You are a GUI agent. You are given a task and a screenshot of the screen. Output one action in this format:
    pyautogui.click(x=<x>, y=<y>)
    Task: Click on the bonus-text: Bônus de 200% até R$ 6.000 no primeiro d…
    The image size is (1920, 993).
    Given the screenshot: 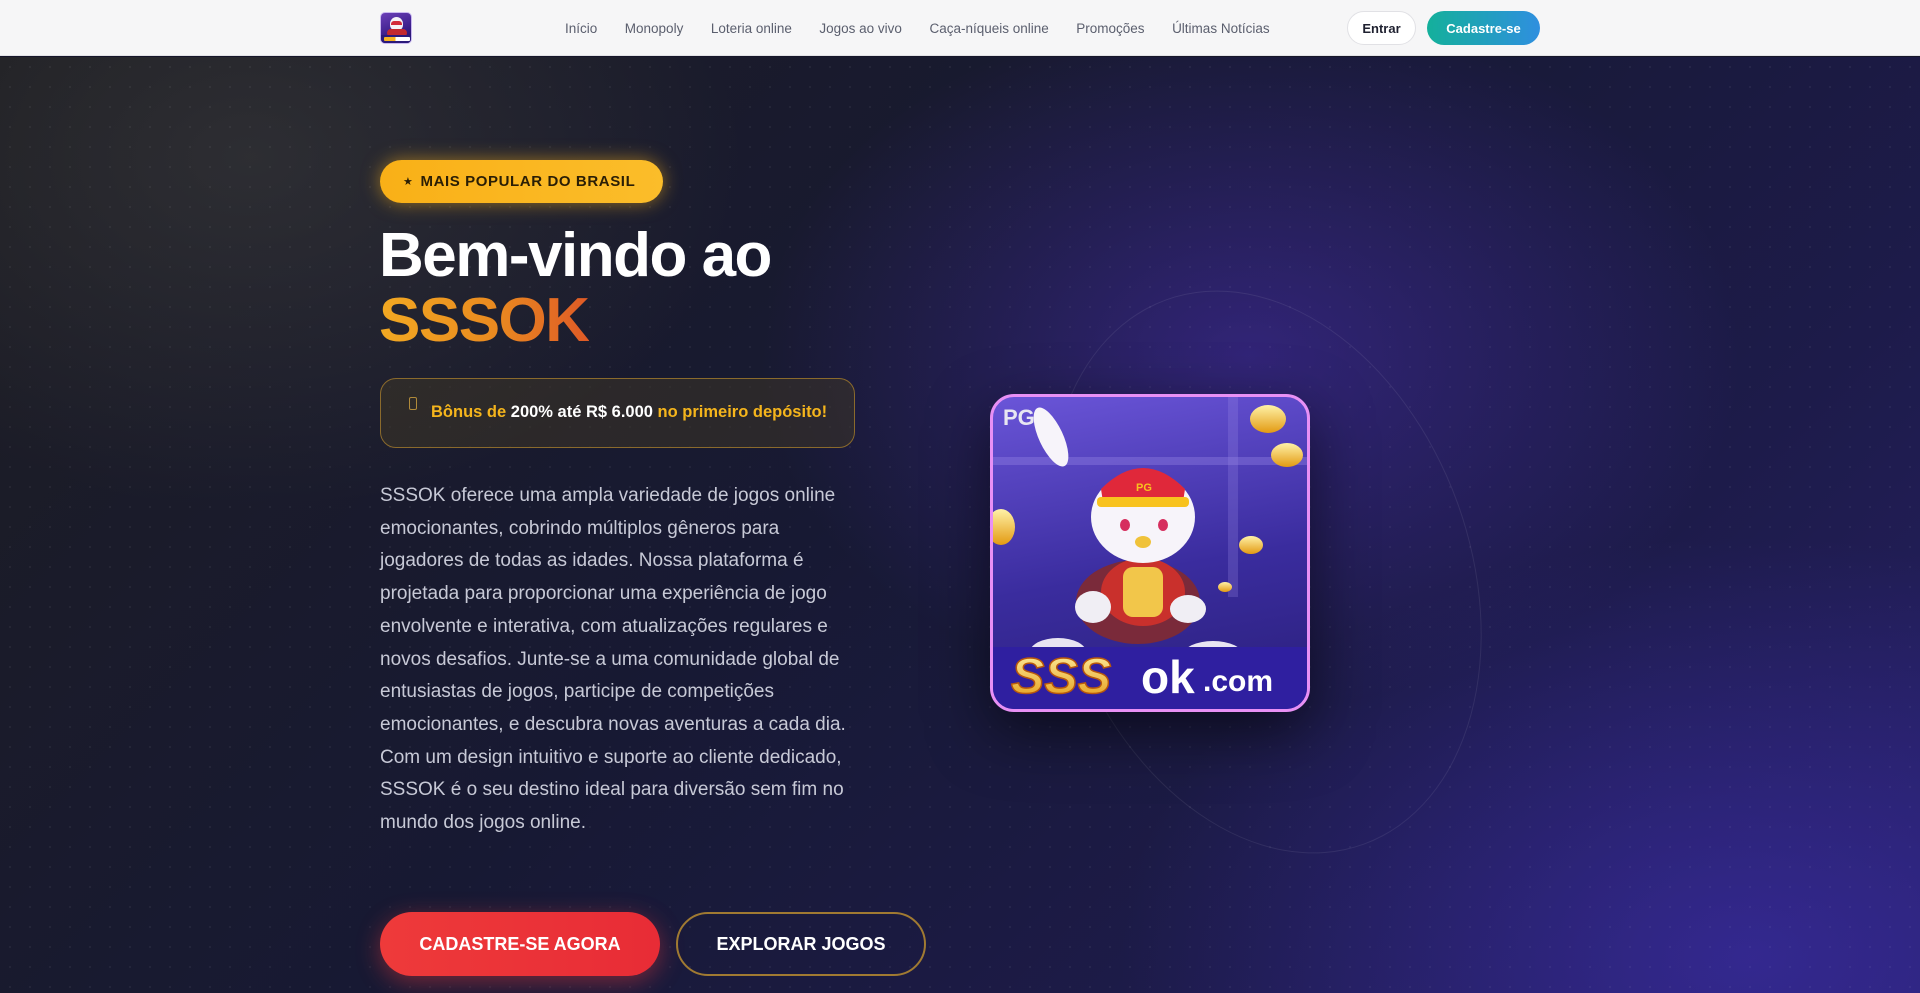 What is the action you would take?
    pyautogui.click(x=629, y=412)
    